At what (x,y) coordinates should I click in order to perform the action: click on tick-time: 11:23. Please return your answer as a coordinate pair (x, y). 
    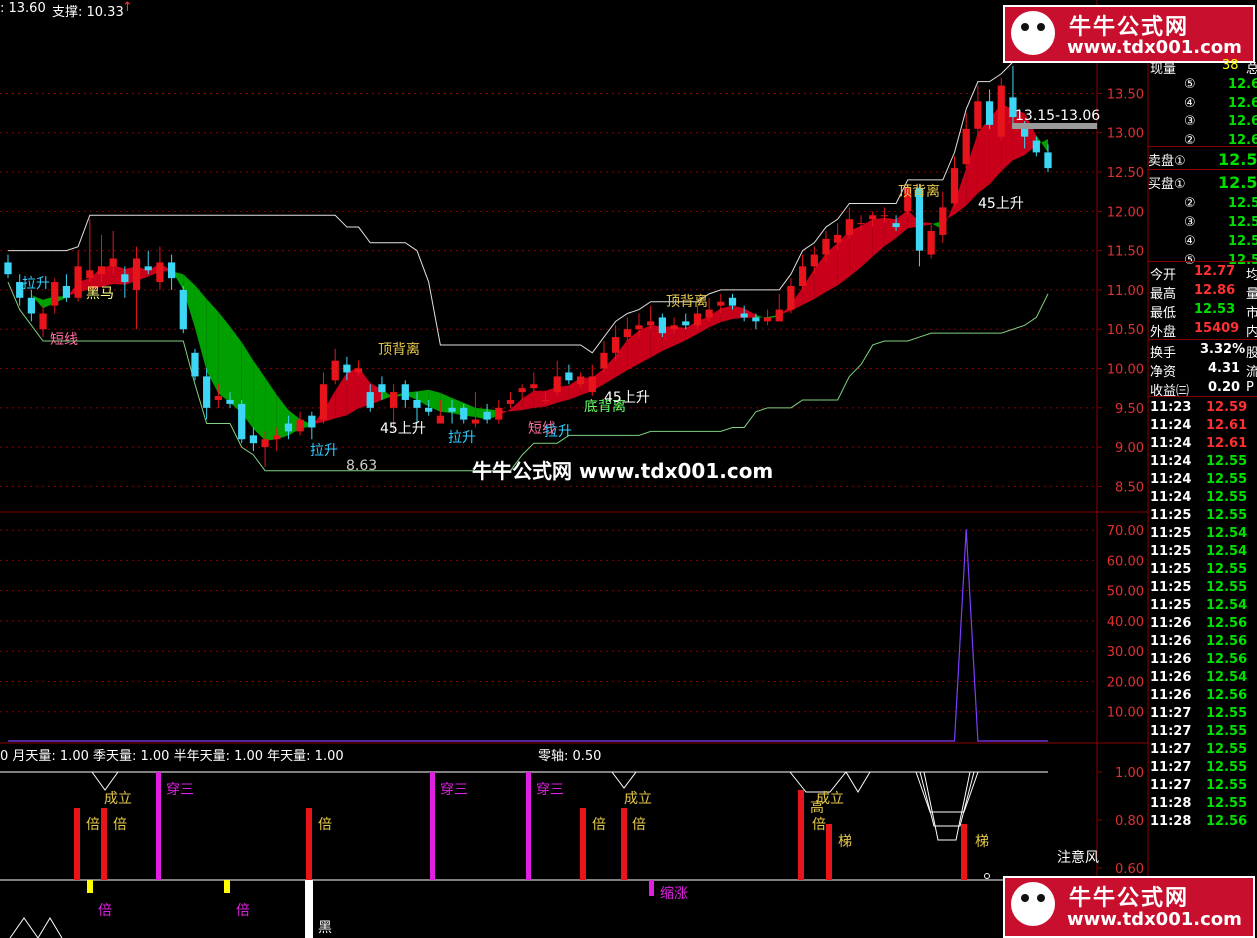
    Looking at the image, I should click on (1171, 407).